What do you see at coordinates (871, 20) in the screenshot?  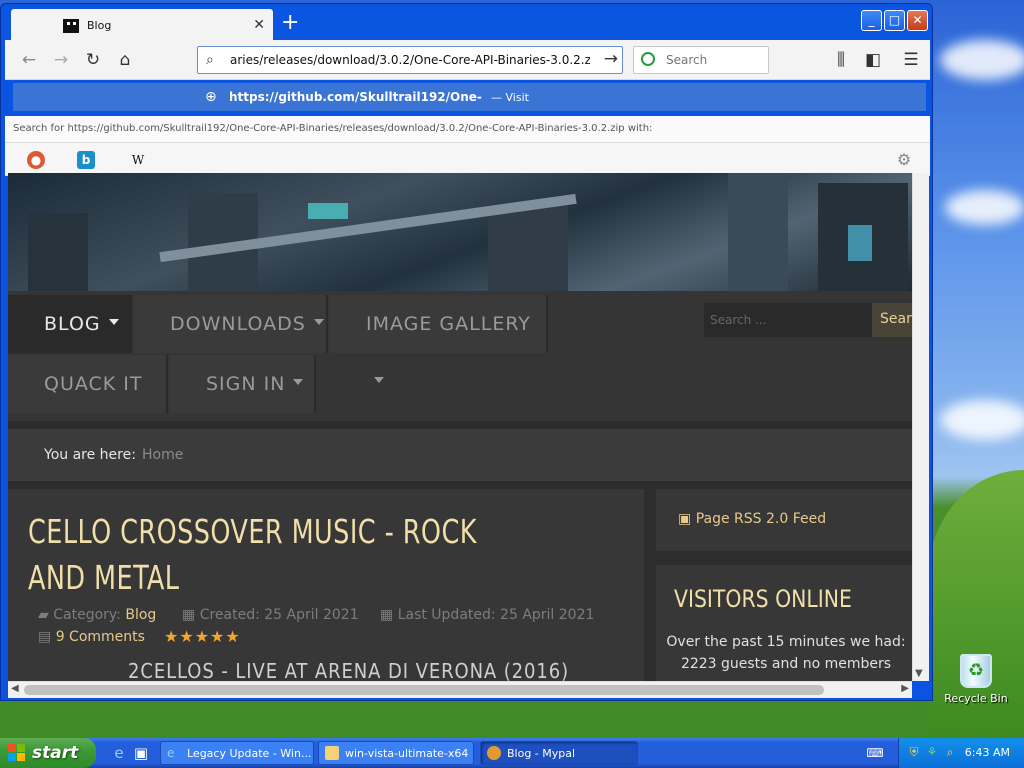 I see `minimize-button: _` at bounding box center [871, 20].